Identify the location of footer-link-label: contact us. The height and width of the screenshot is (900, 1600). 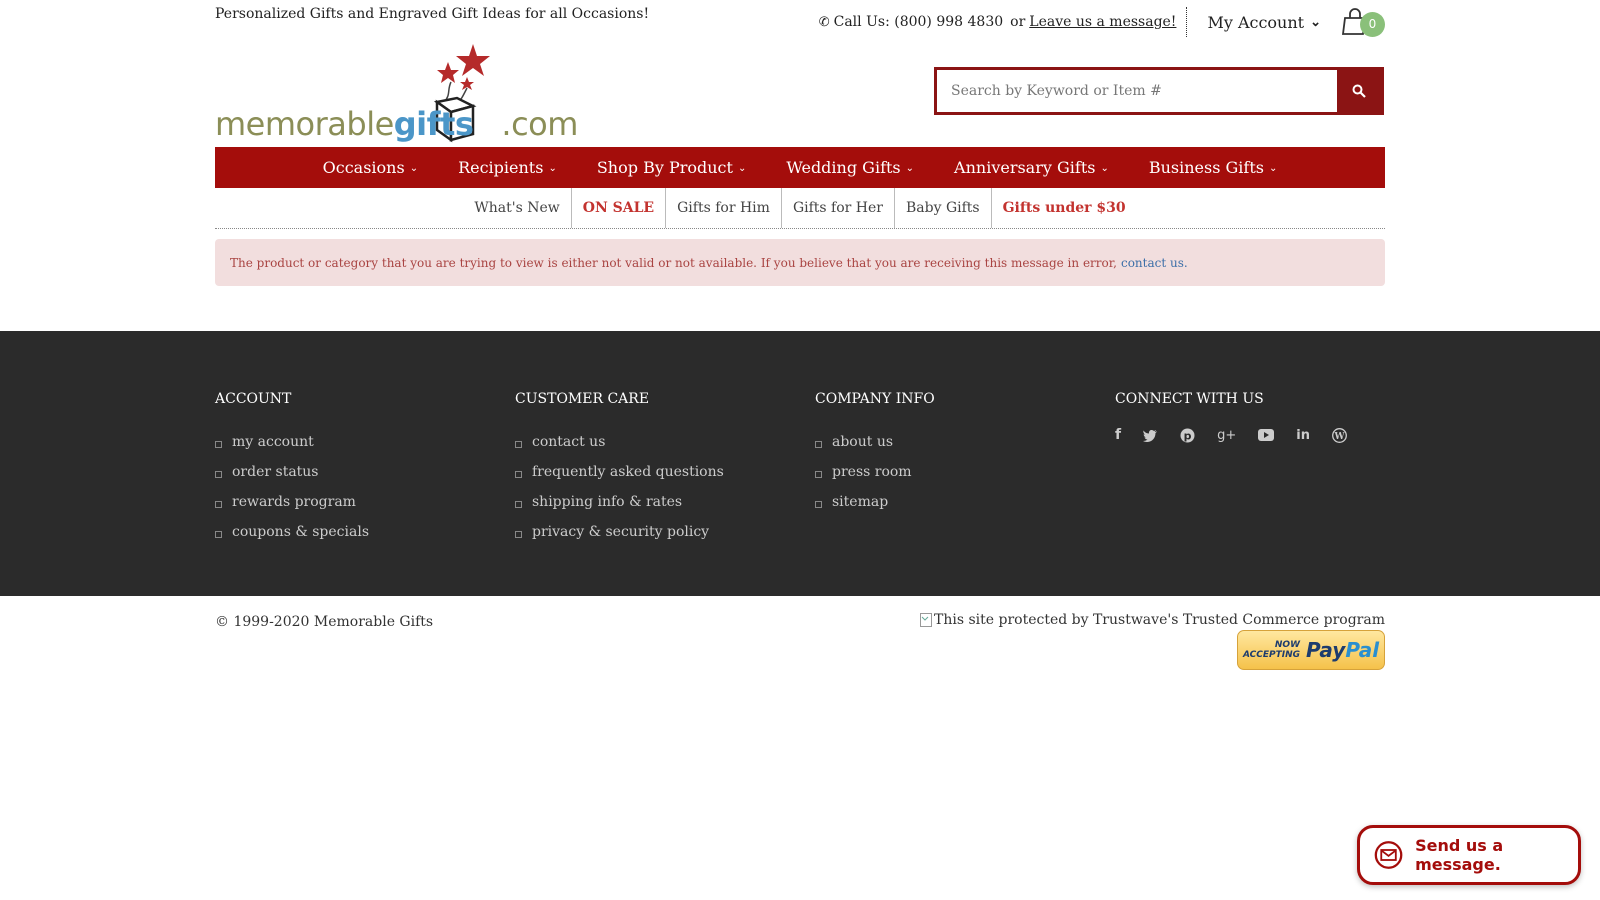
(569, 442).